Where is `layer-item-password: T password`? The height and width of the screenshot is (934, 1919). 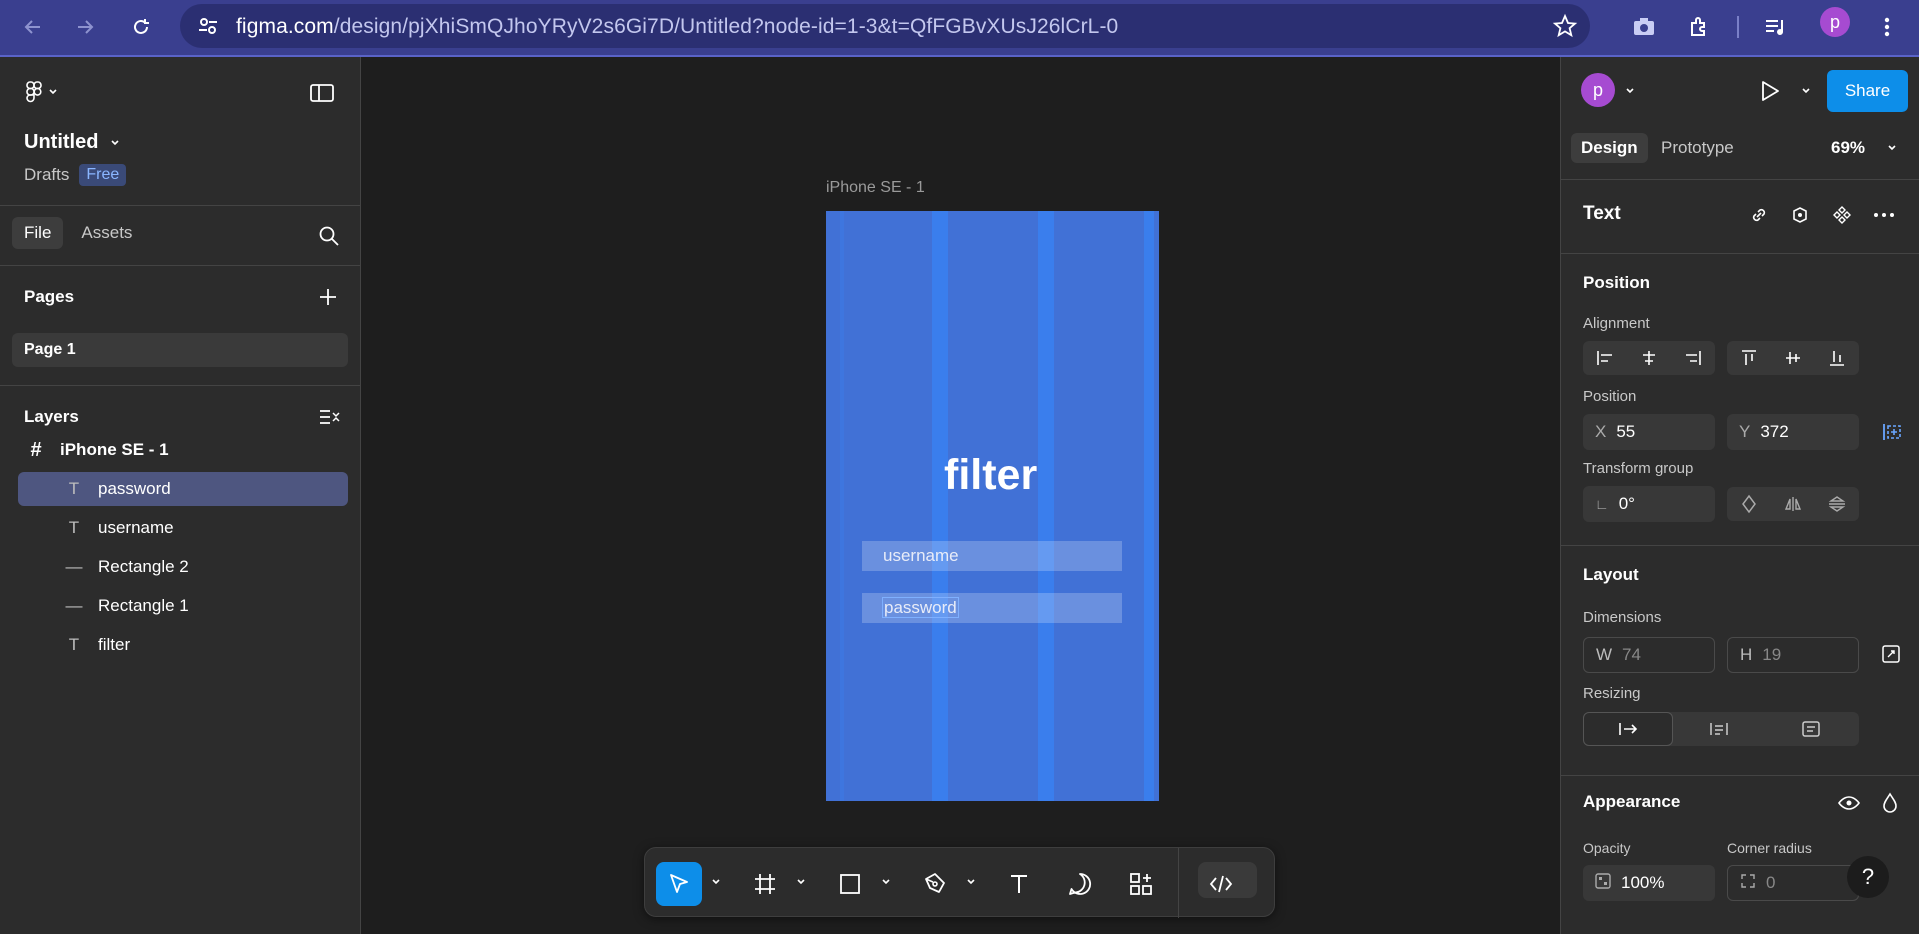 layer-item-password: T password is located at coordinates (183, 489).